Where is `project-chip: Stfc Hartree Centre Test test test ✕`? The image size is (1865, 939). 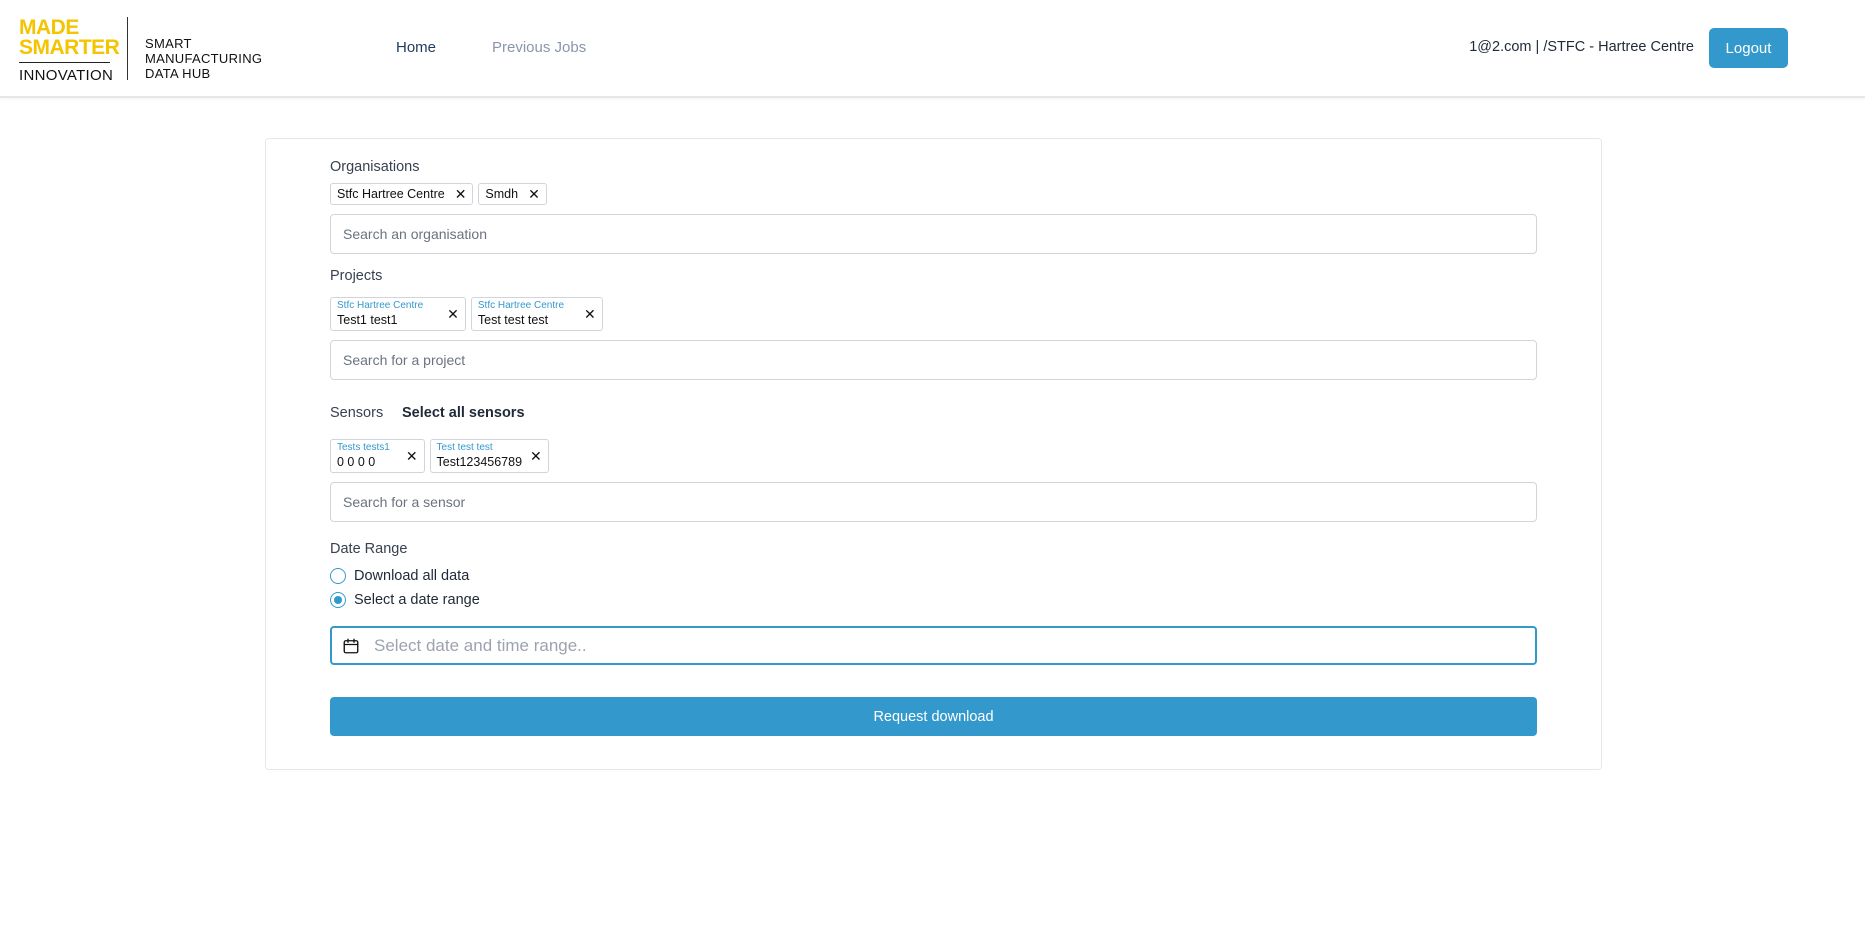
project-chip: Stfc Hartree Centre Test test test ✕ is located at coordinates (536, 314).